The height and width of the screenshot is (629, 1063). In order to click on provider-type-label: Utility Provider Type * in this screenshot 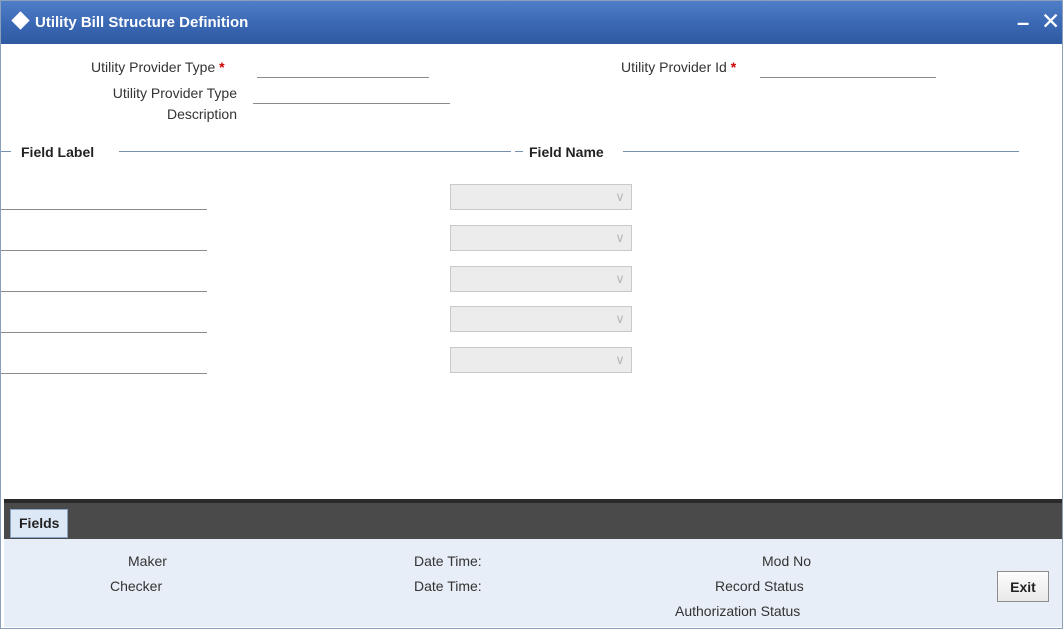, I will do `click(158, 67)`.